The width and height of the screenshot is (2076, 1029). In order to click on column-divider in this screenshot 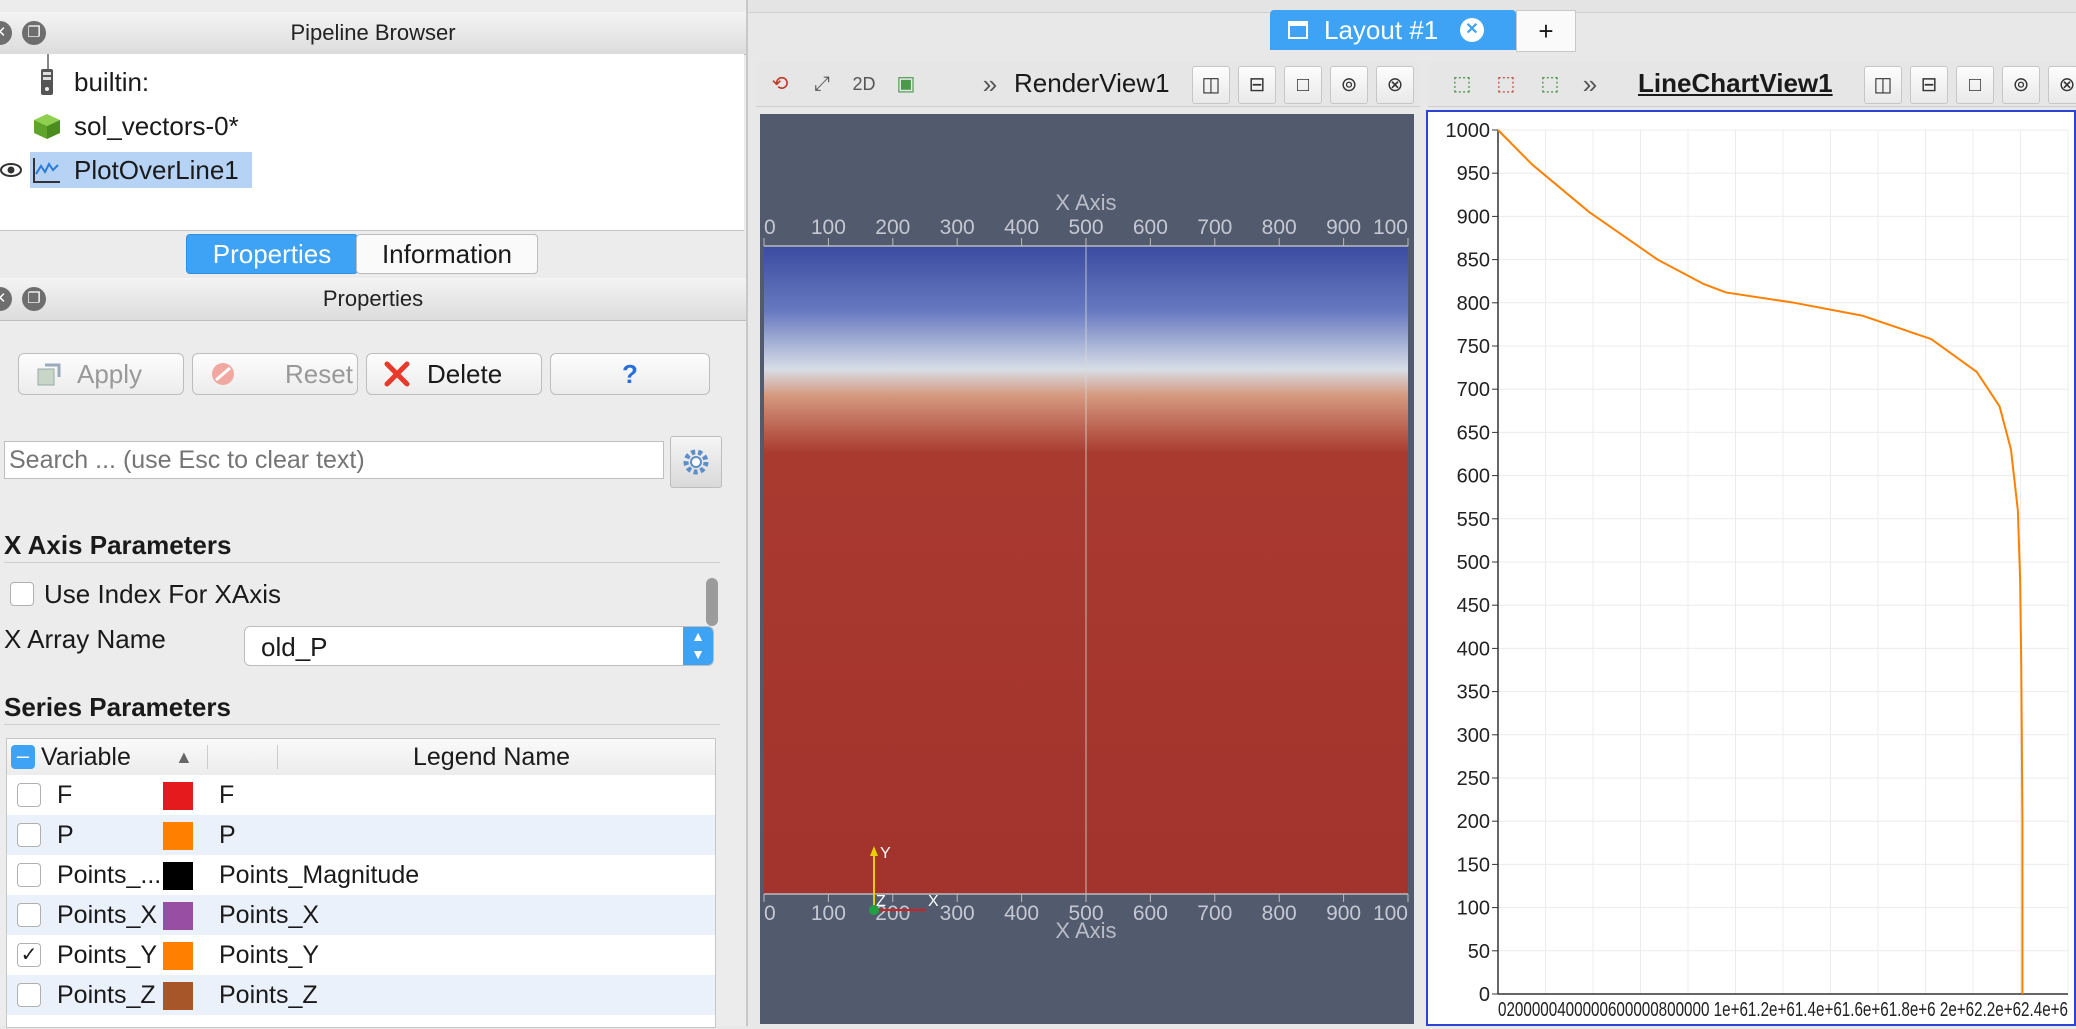, I will do `click(207, 757)`.